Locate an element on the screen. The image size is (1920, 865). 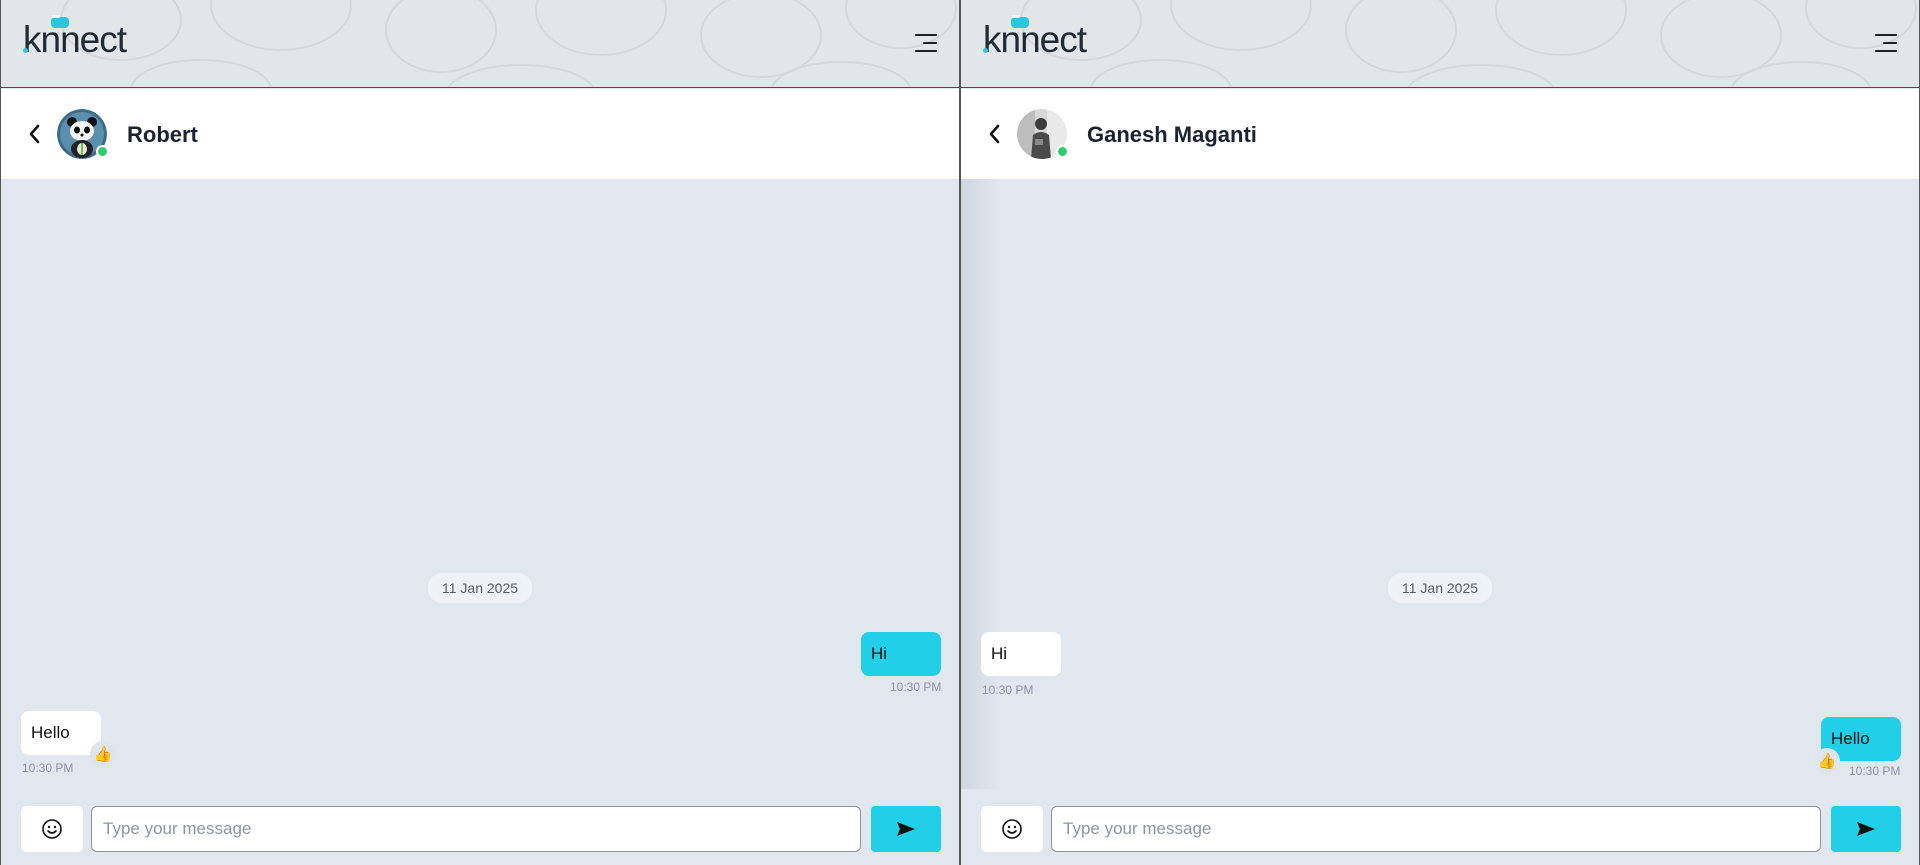
chat-header: Ganesh Maganti is located at coordinates (1440, 134).